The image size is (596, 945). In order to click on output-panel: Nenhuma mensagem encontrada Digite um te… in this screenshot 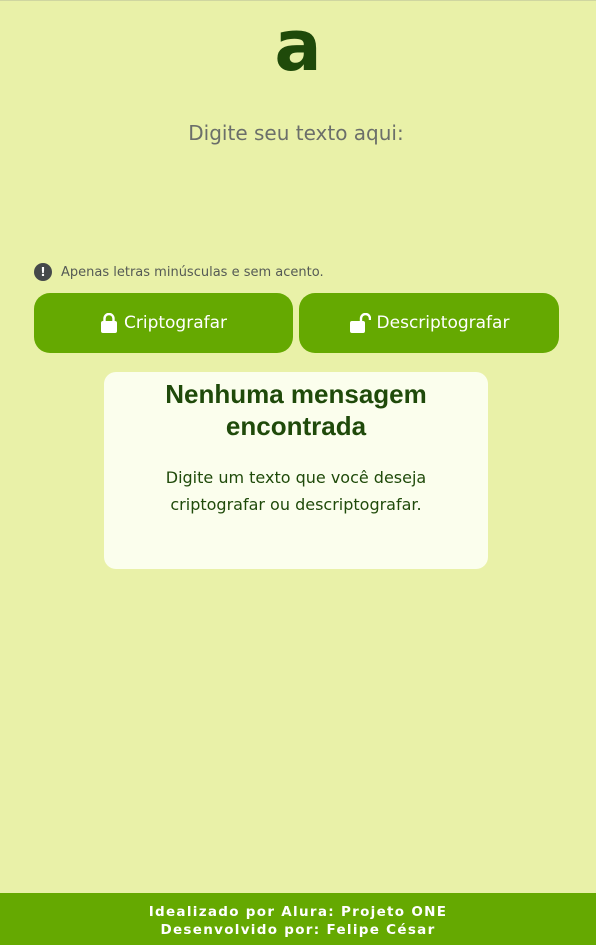, I will do `click(296, 470)`.